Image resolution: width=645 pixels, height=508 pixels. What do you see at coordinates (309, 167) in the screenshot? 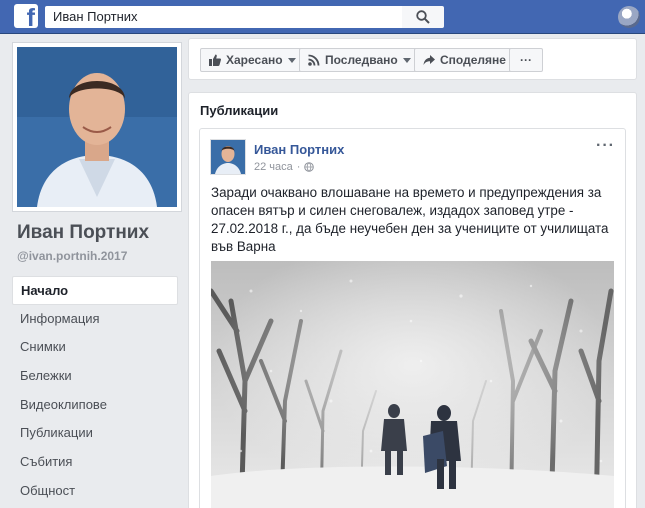
I see `globe-icon` at bounding box center [309, 167].